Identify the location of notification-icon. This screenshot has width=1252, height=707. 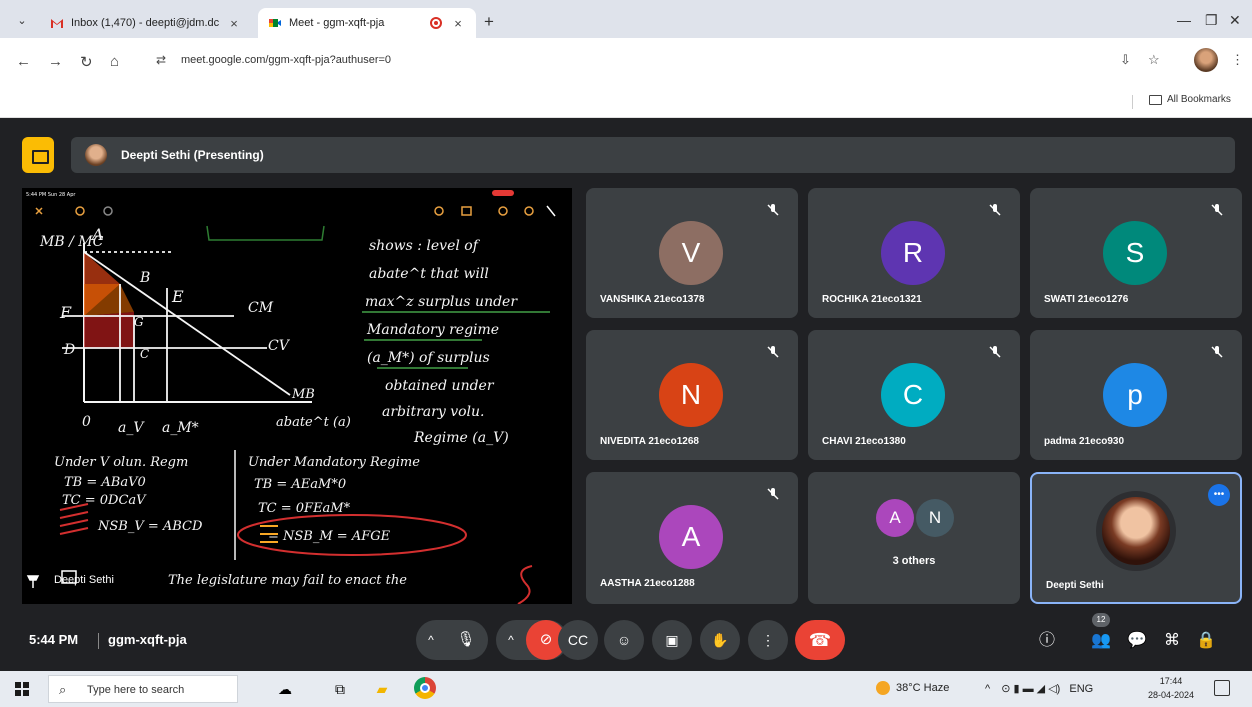
(1222, 688).